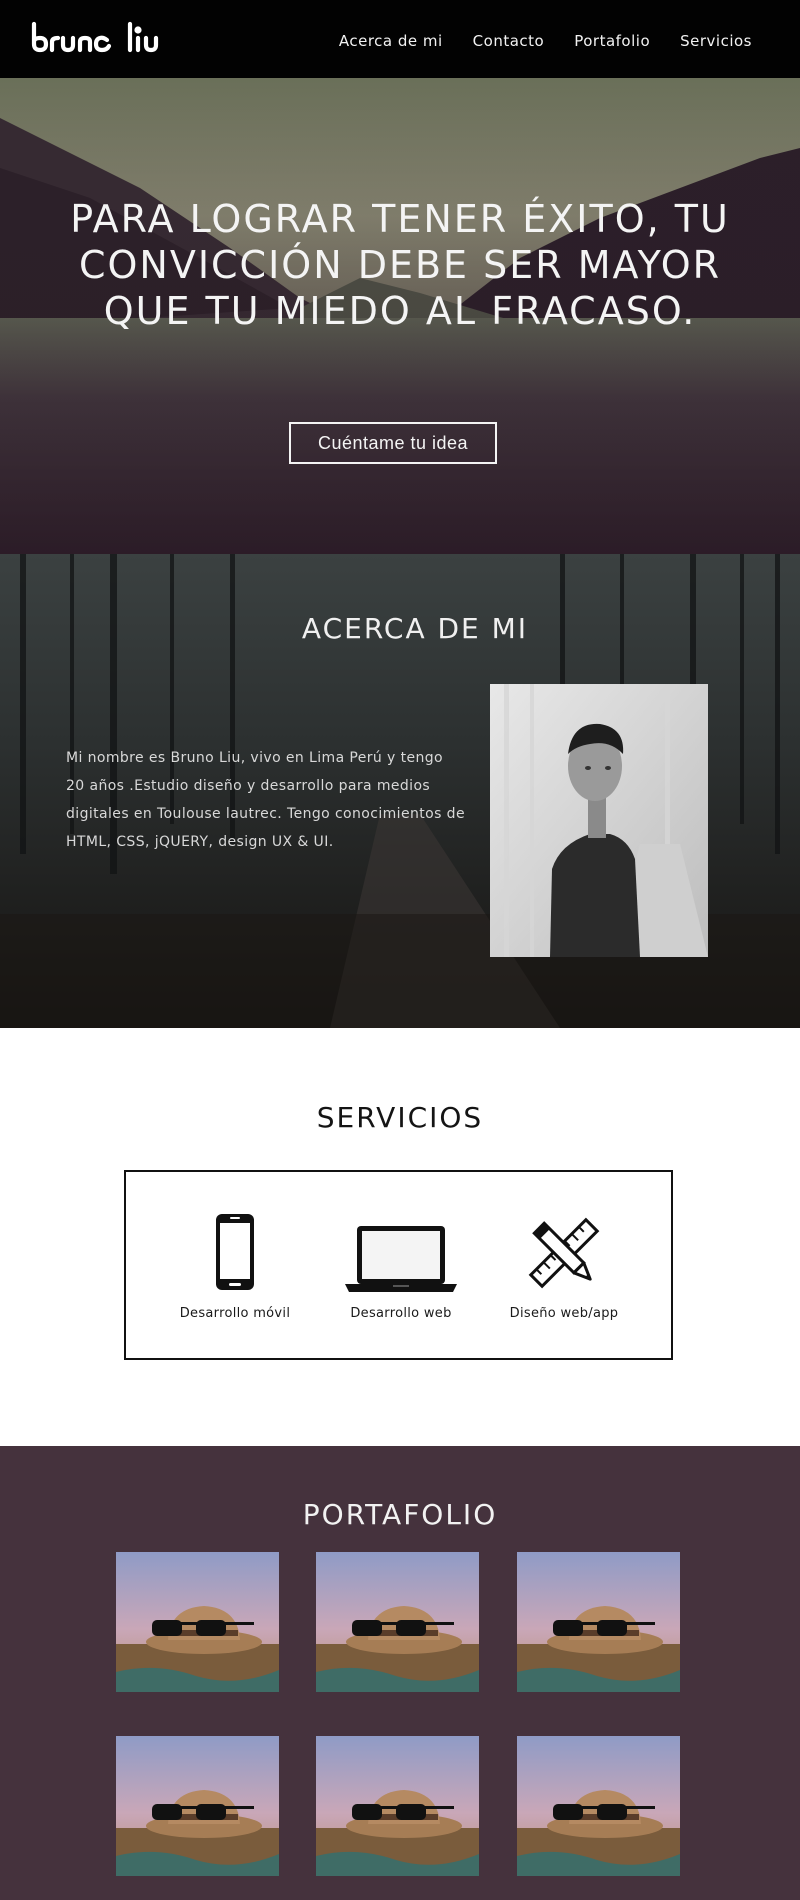 This screenshot has width=800, height=1900. Describe the element at coordinates (400, 1514) in the screenshot. I see `portfolio-title: PORTAFOLIO` at that location.